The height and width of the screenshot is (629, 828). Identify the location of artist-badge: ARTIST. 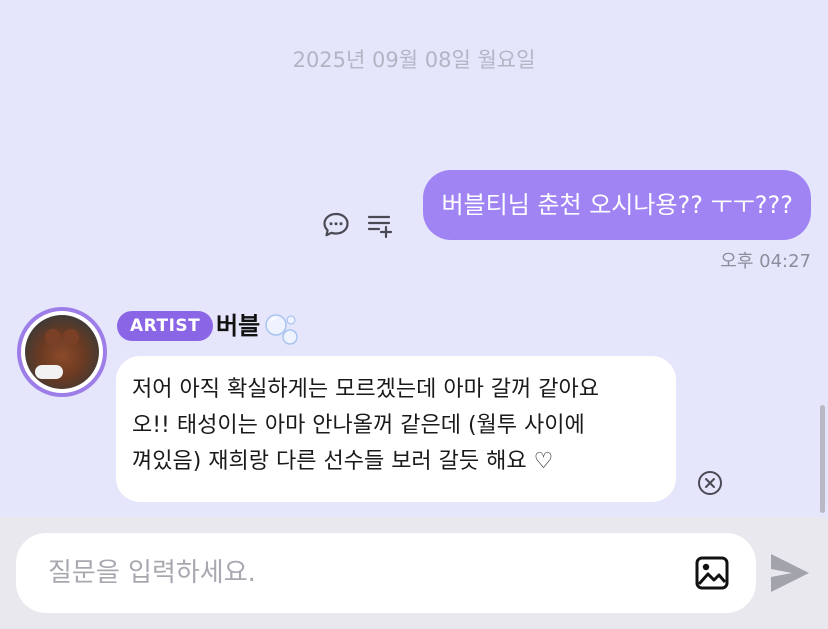
(165, 326).